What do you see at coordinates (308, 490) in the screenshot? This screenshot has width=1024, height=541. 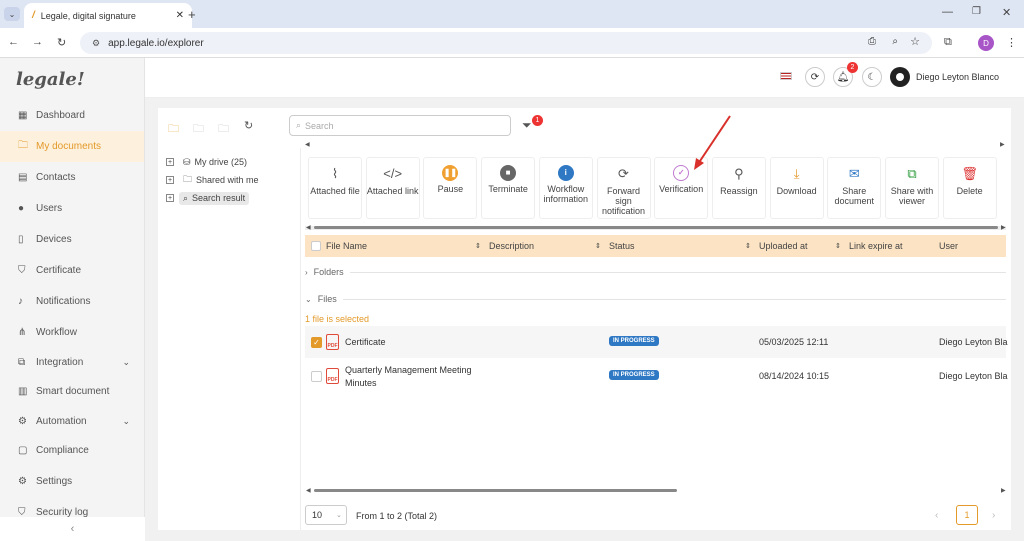 I see `scroll-left-arrow-3: ◀` at bounding box center [308, 490].